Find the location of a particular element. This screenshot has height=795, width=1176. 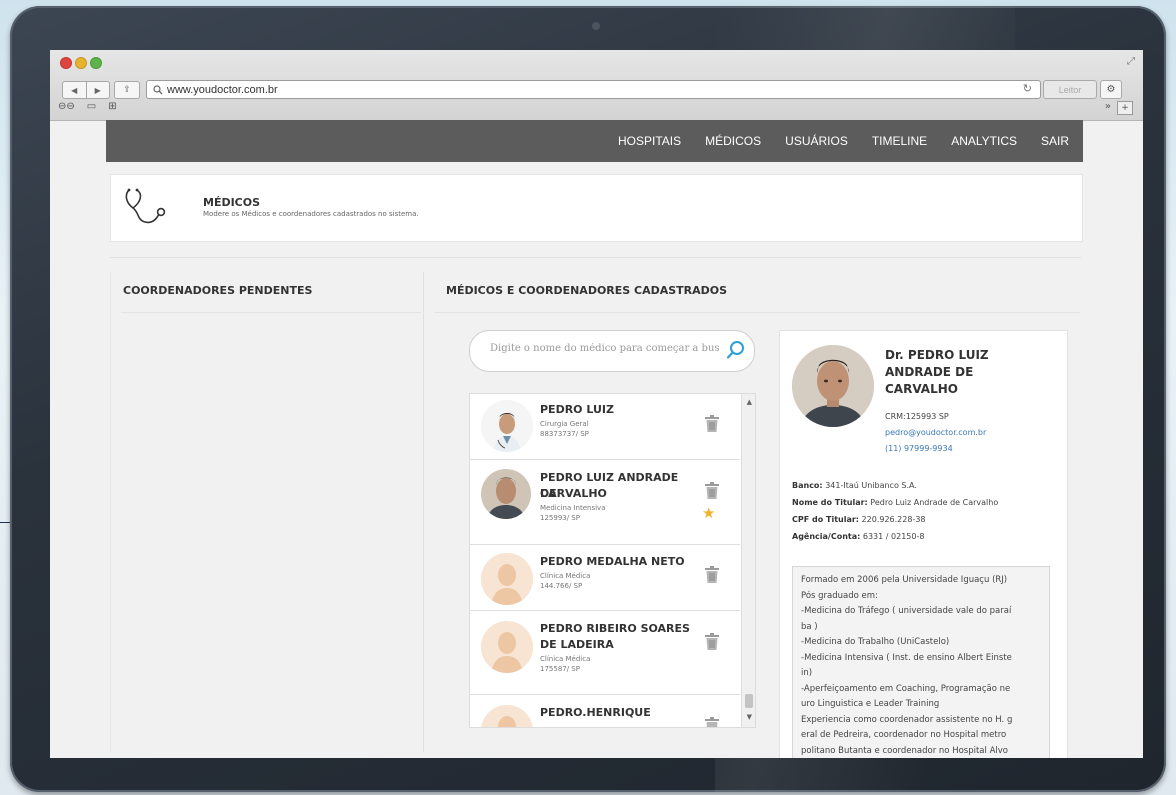

doctor-name-line2: CARVALHO is located at coordinates (573, 493).